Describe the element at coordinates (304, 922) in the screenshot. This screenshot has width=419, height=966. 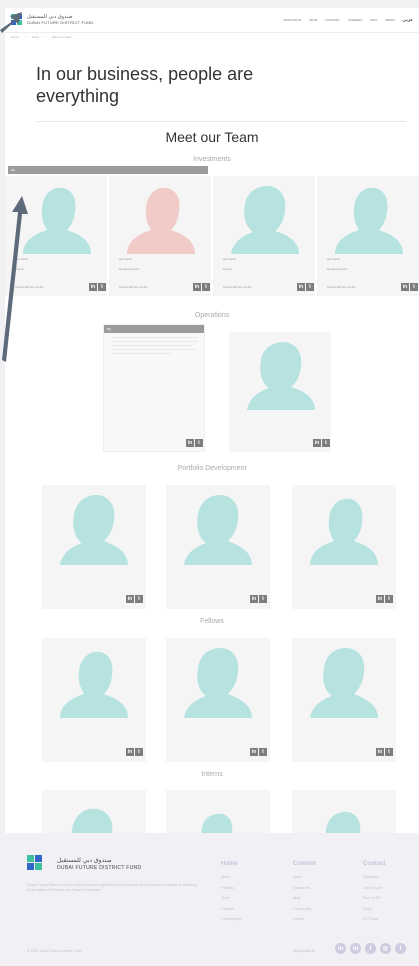
I see `footer-link: Events` at that location.